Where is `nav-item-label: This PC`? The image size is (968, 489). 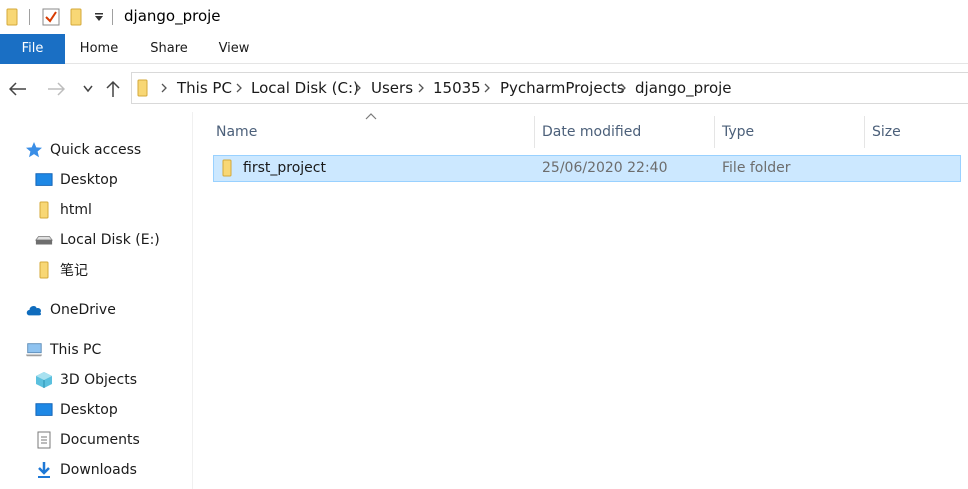 nav-item-label: This PC is located at coordinates (76, 350).